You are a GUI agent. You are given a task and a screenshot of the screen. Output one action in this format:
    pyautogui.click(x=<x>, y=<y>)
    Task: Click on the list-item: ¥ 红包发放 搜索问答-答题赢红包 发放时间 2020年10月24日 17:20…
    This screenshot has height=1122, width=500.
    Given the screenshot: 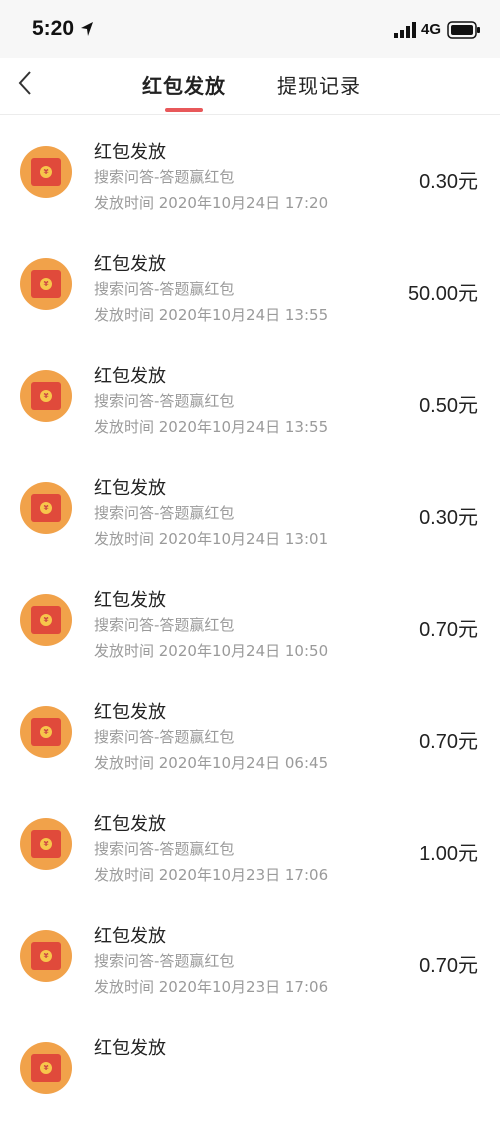 What is the action you would take?
    pyautogui.click(x=250, y=170)
    